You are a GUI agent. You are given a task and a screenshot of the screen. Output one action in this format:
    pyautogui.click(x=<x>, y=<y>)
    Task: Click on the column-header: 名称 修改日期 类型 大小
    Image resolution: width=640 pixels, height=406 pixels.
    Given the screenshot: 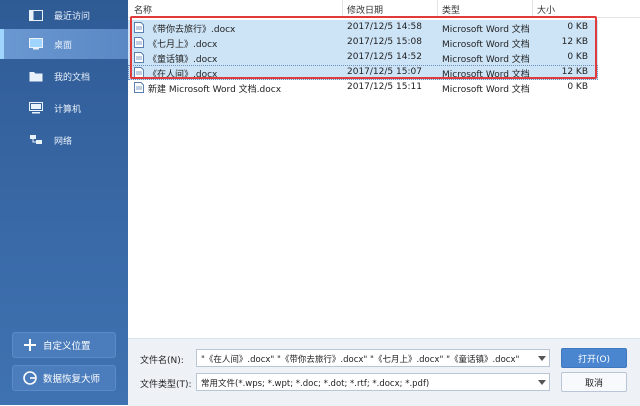 What is the action you would take?
    pyautogui.click(x=384, y=9)
    